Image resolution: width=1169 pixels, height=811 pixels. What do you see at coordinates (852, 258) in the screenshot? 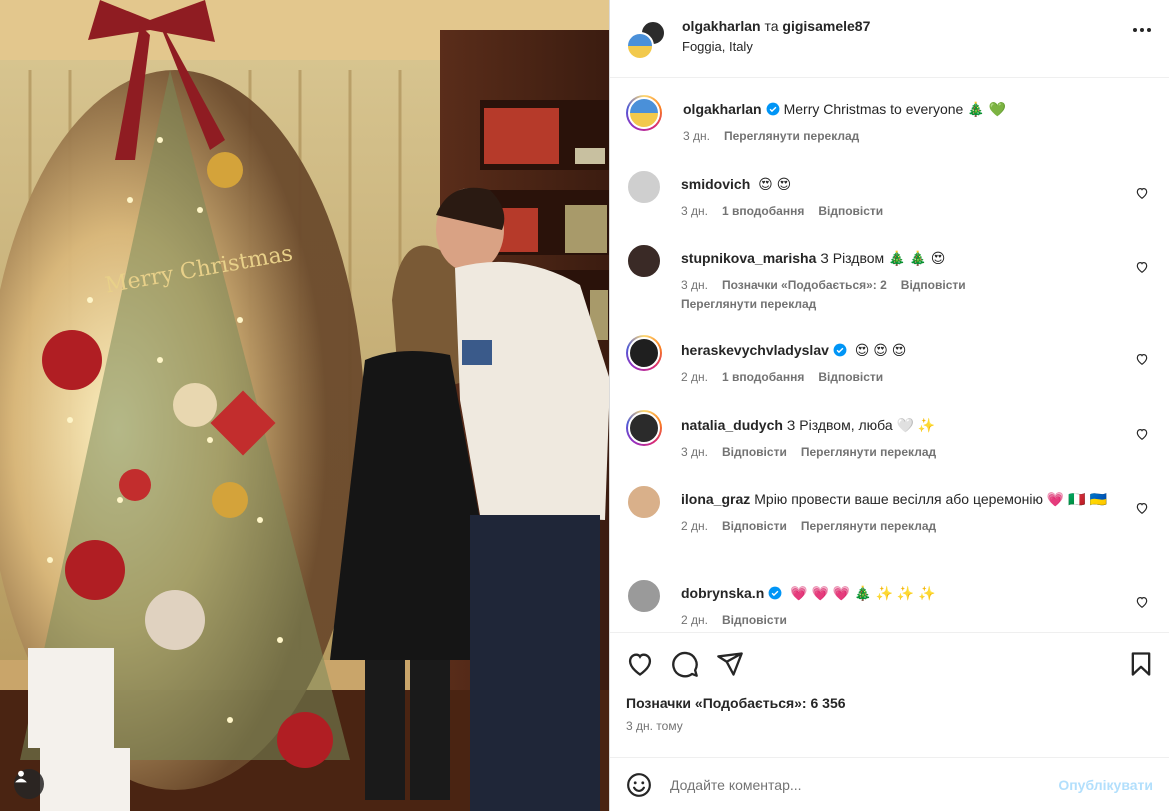
I see `comment-text: З Різдвом` at bounding box center [852, 258].